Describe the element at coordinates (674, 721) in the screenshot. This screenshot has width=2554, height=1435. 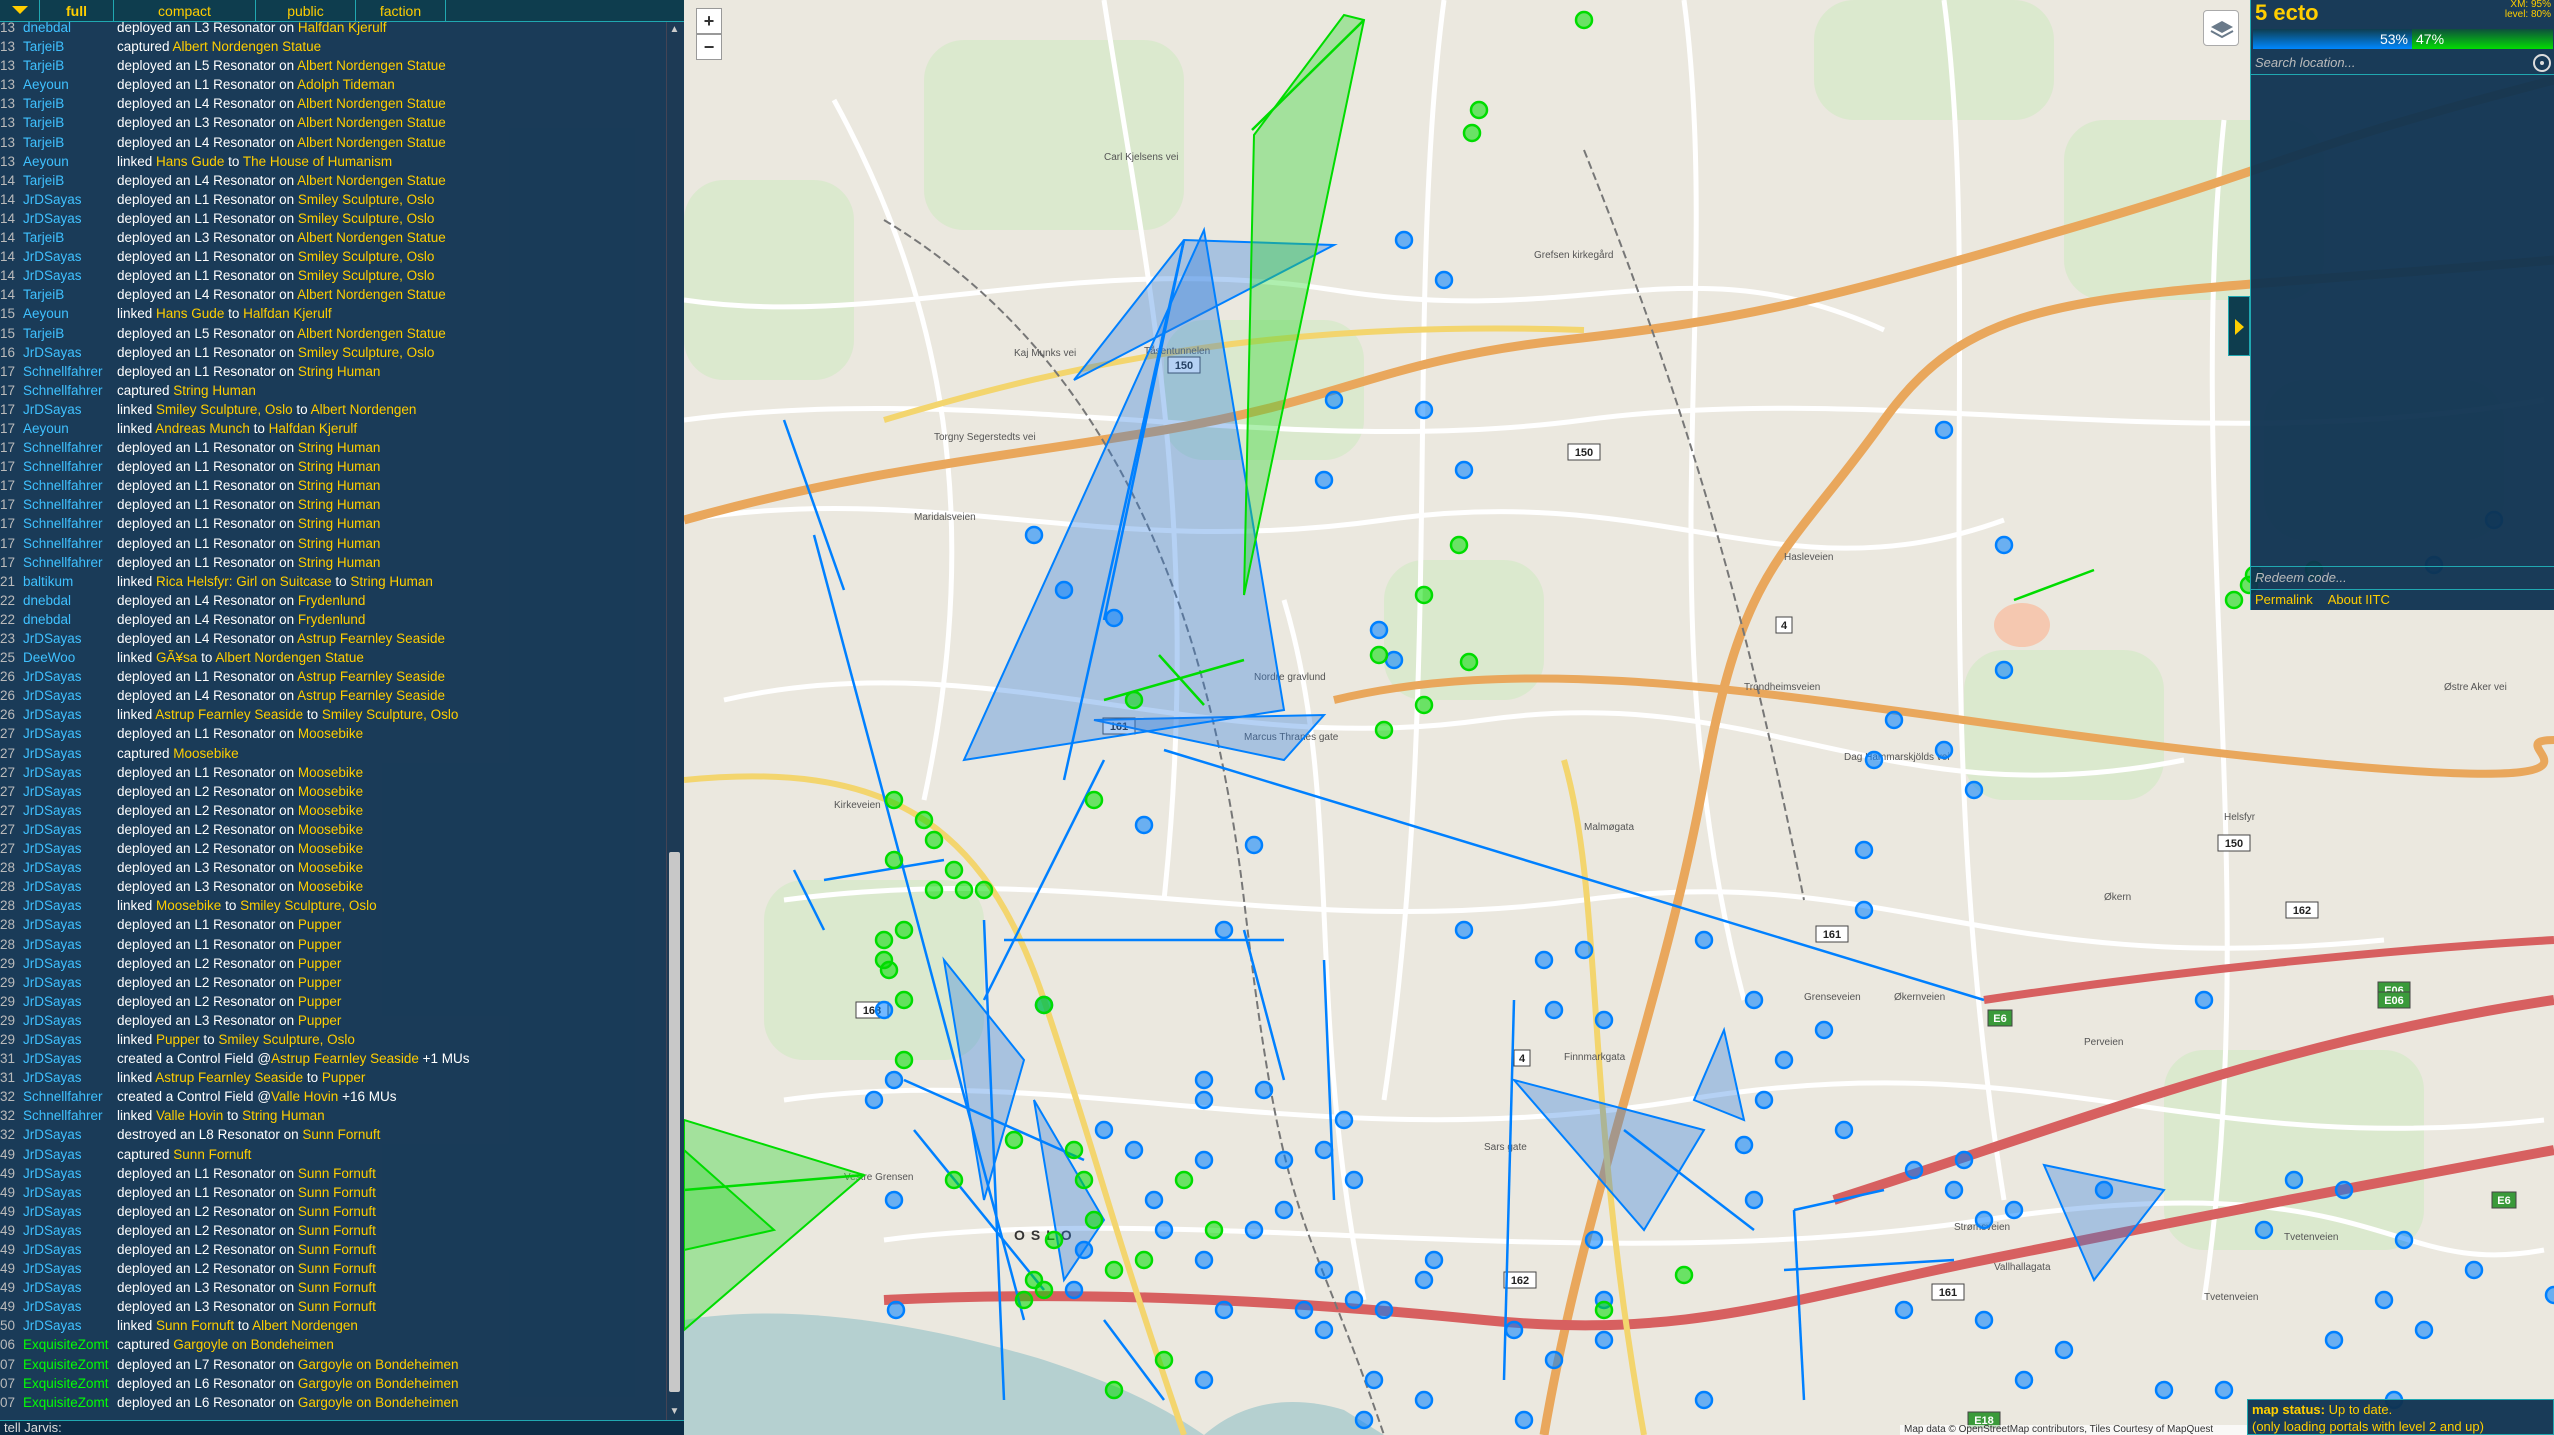
I see `chat-scrollbar: ▲ ▼` at that location.